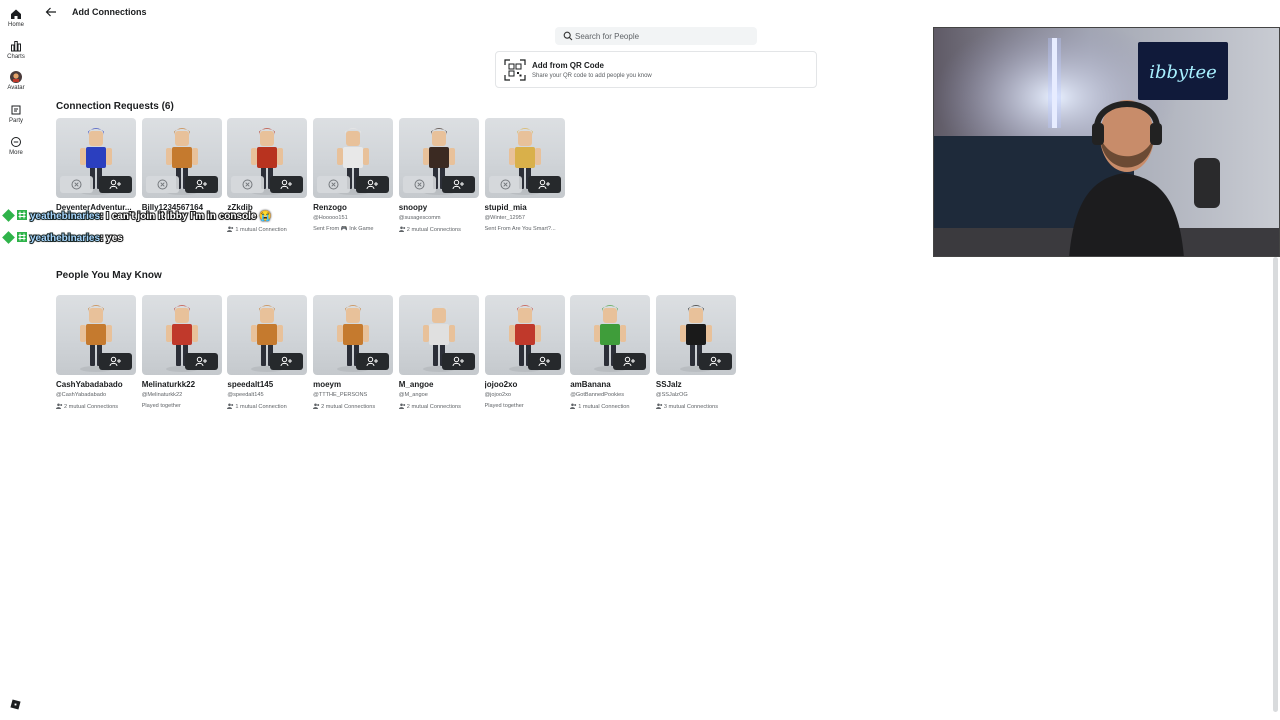 This screenshot has width=1280, height=720. Describe the element at coordinates (16, 114) in the screenshot. I see `nav-item-party: Party` at that location.